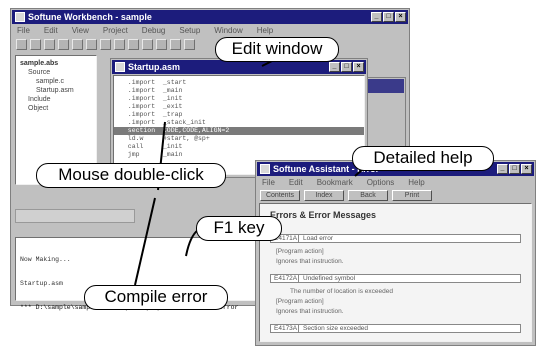  I want to click on callout-mouse-double-click: Mouse double-click, so click(131, 175).